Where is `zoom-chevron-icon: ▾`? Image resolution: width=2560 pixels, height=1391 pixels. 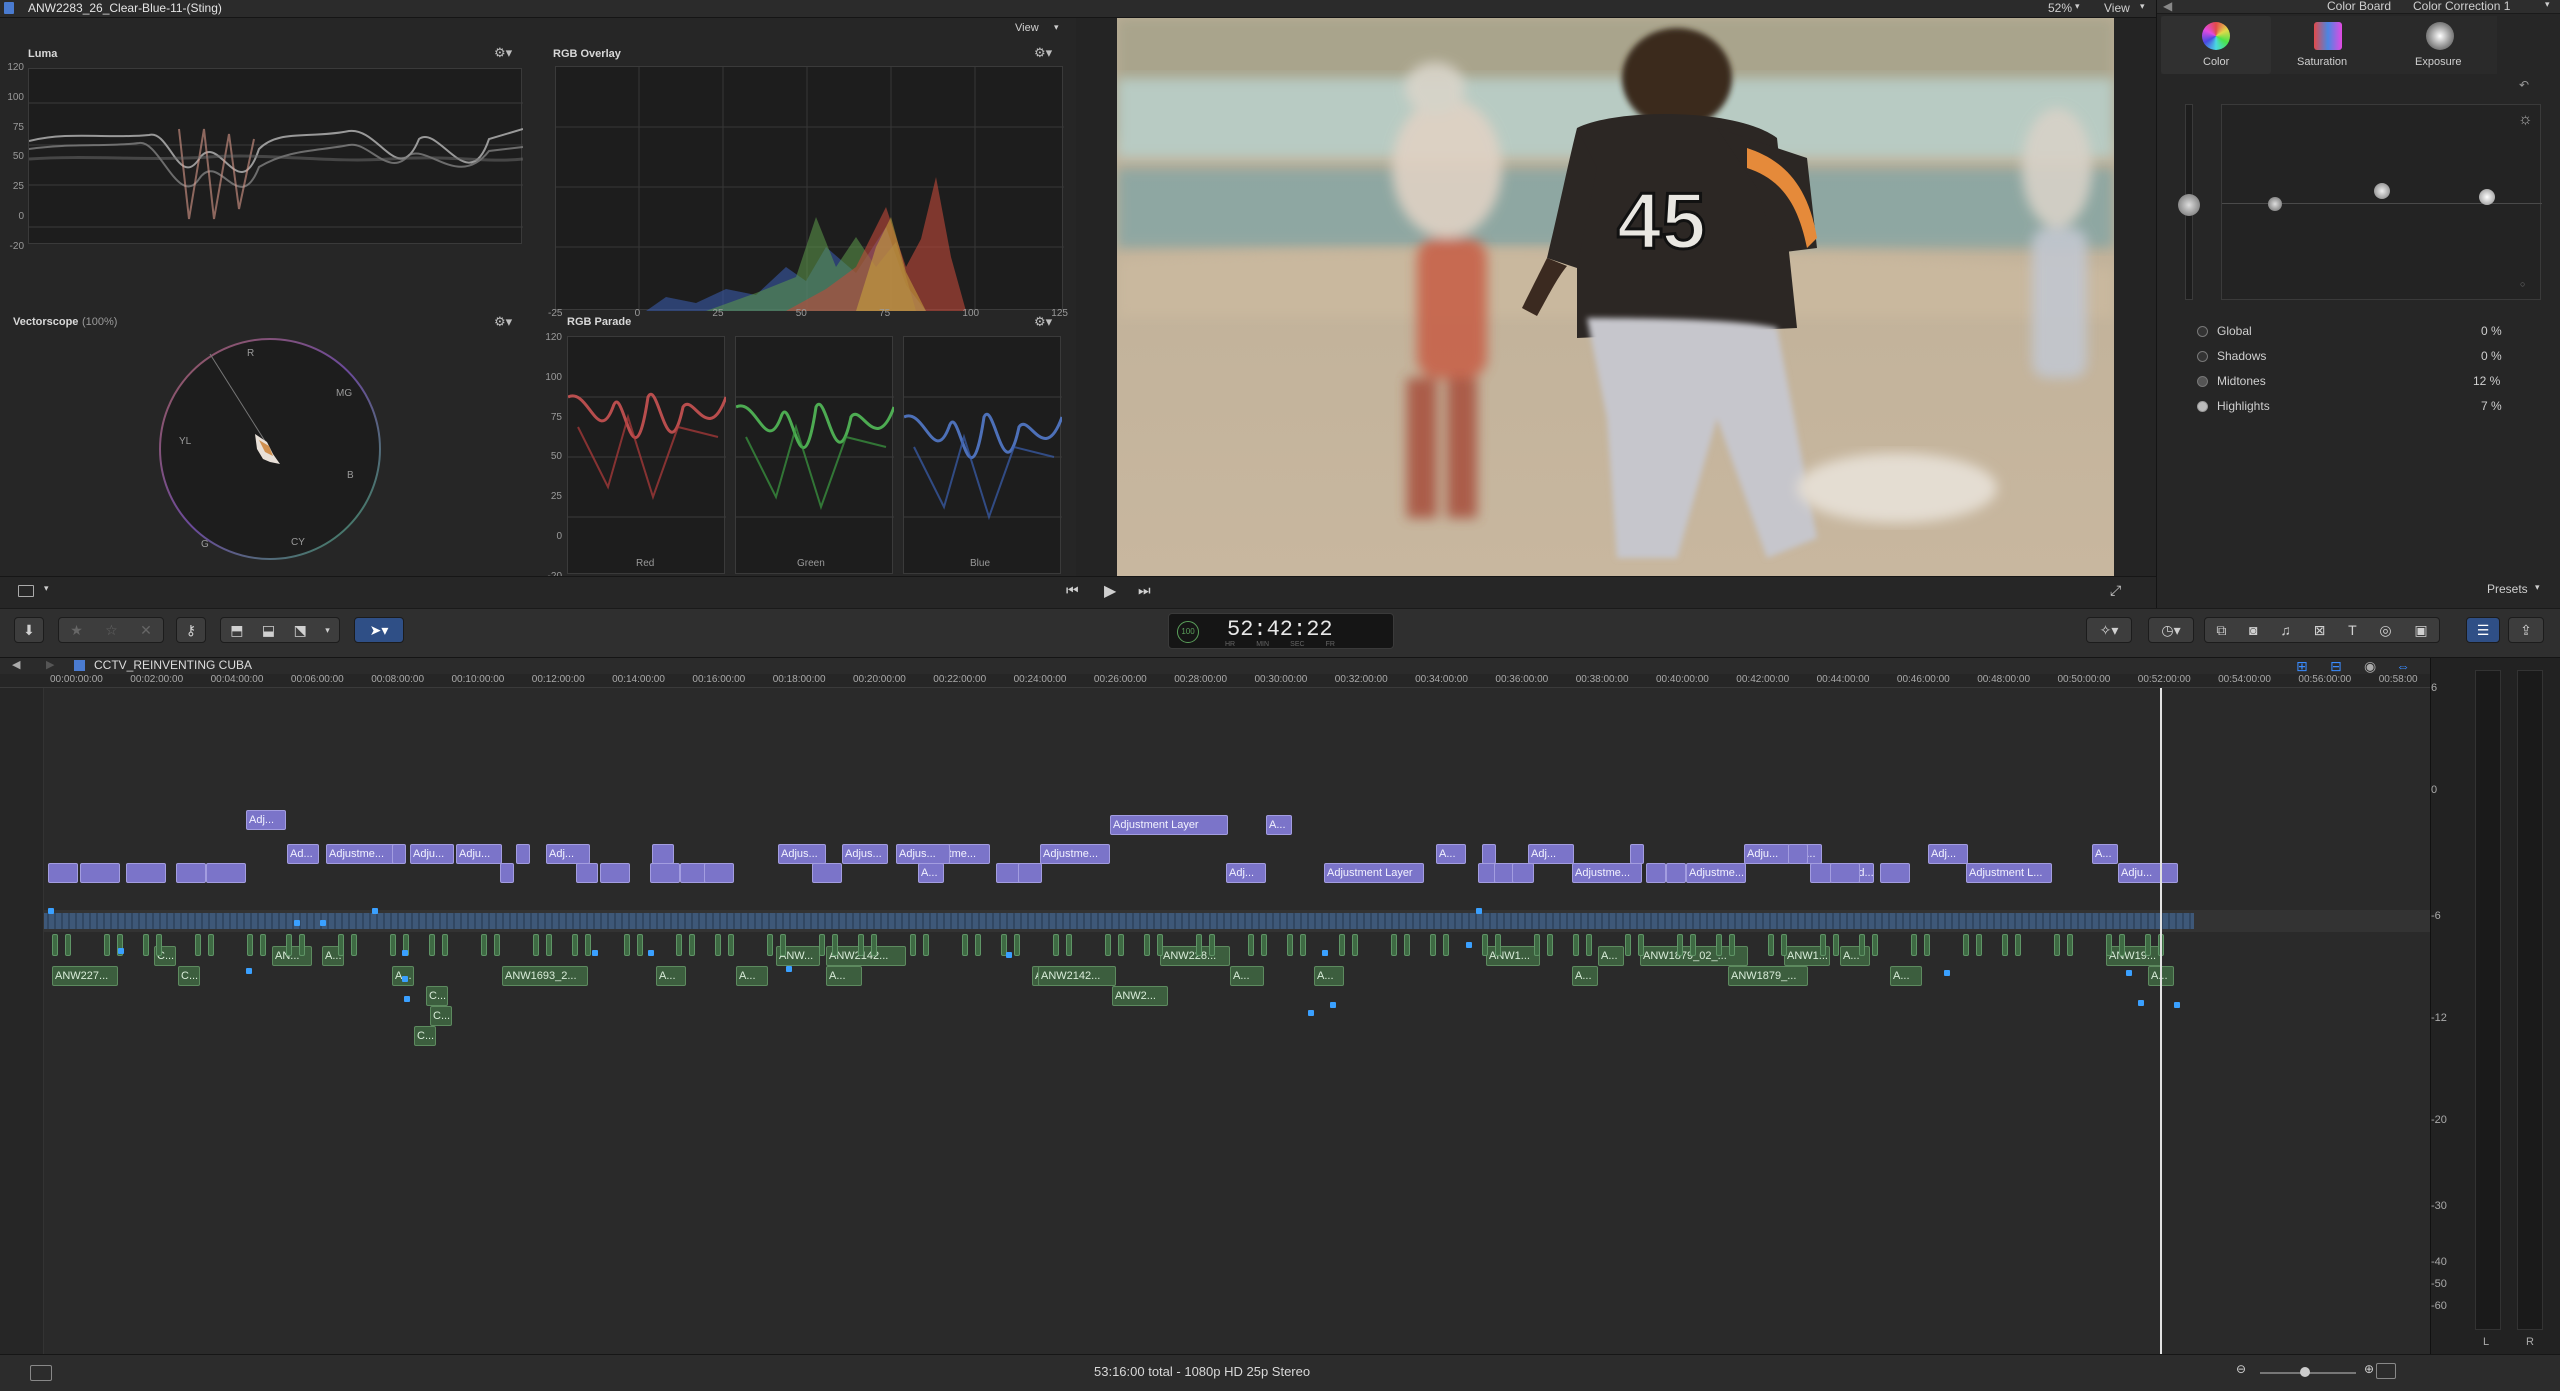
zoom-chevron-icon: ▾ is located at coordinates (2077, 6).